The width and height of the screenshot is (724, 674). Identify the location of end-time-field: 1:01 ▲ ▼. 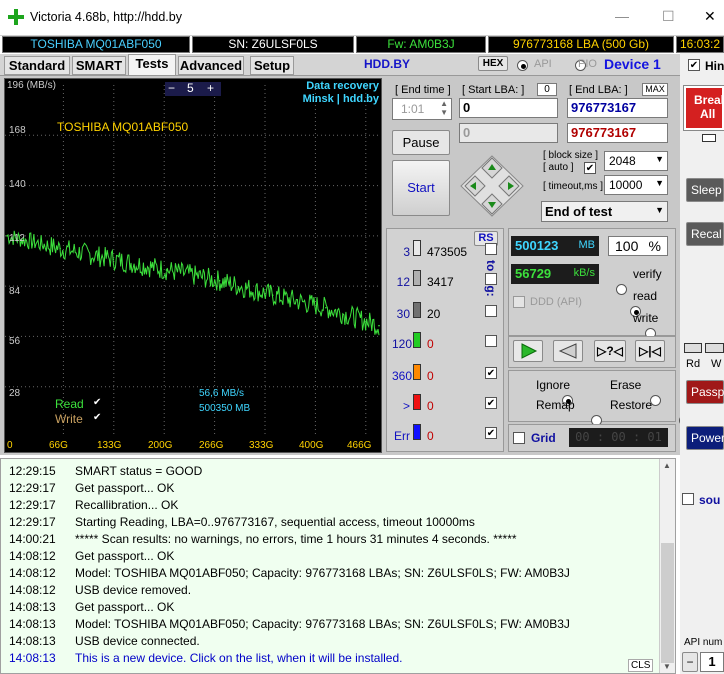
(422, 109).